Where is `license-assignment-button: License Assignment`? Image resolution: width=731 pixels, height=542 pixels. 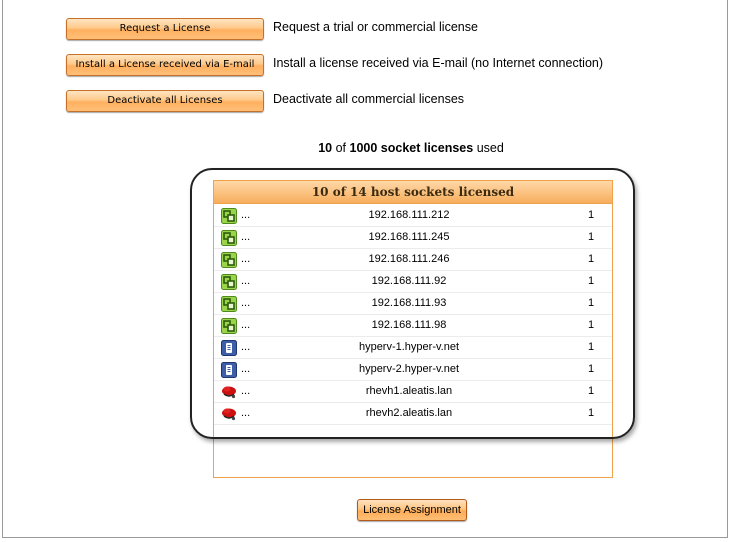 license-assignment-button: License Assignment is located at coordinates (412, 510).